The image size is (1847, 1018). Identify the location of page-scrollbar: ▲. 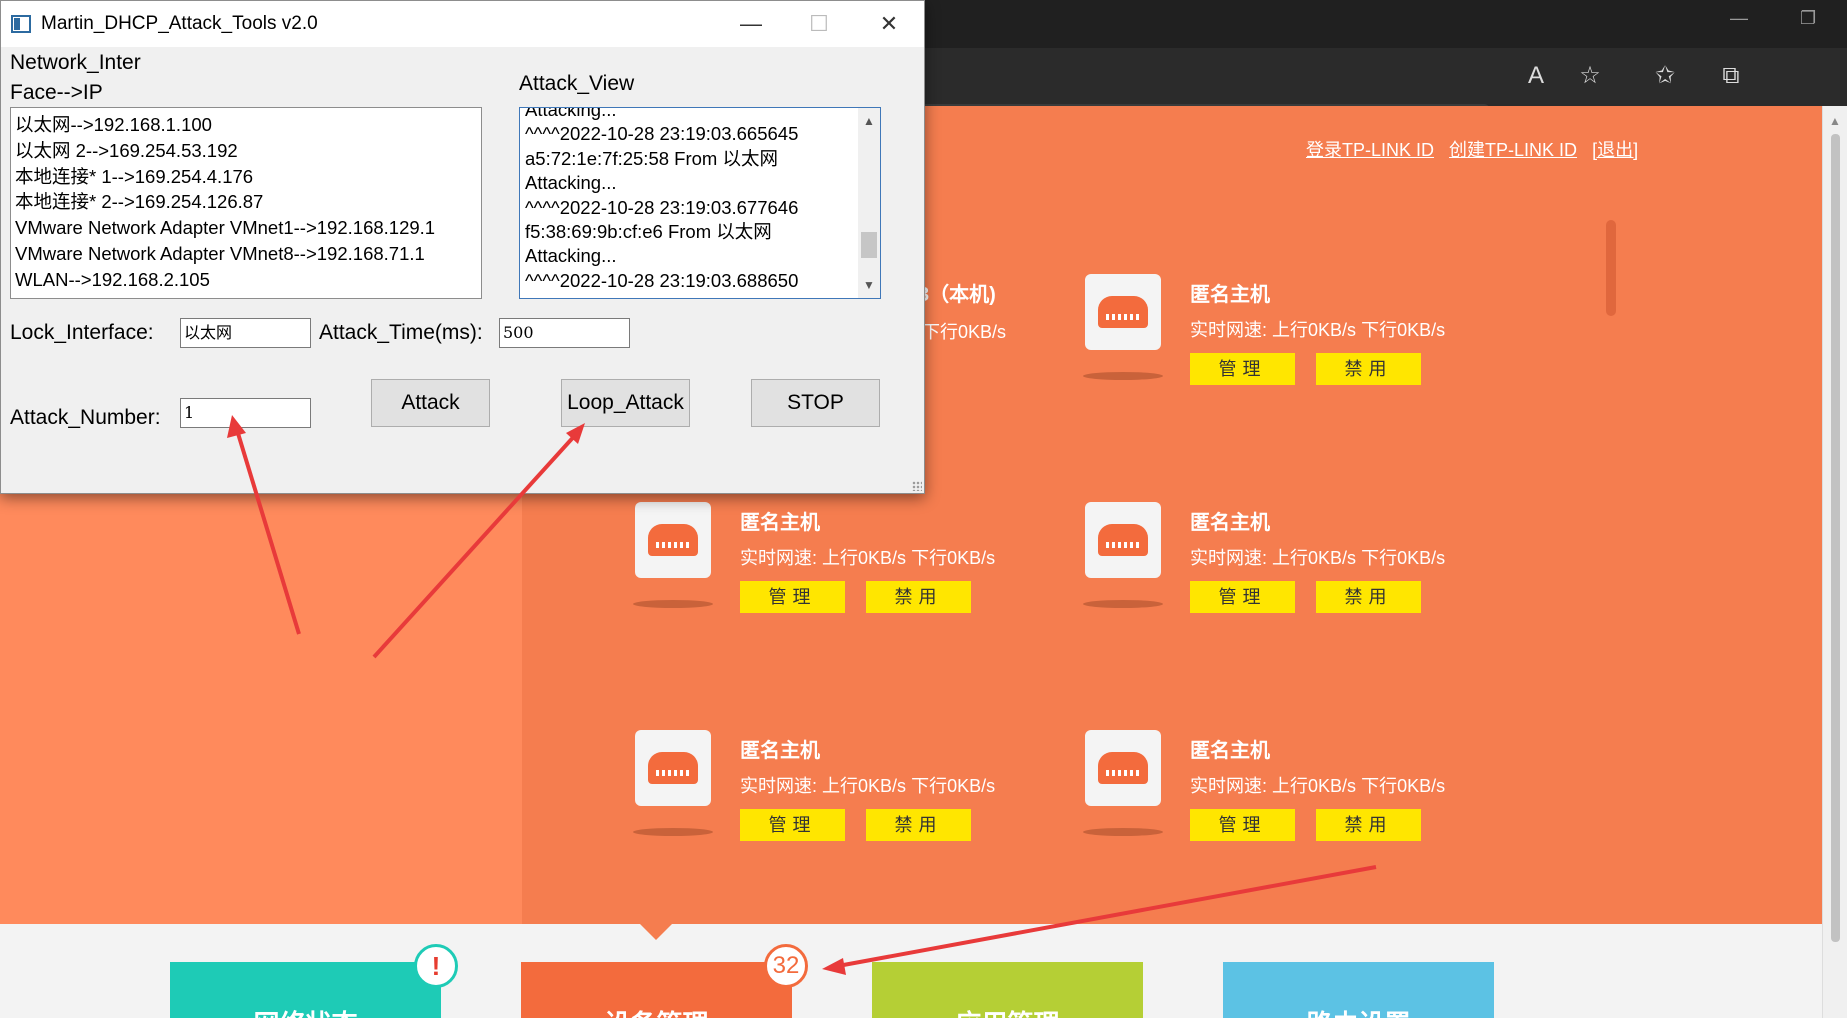
(1834, 562).